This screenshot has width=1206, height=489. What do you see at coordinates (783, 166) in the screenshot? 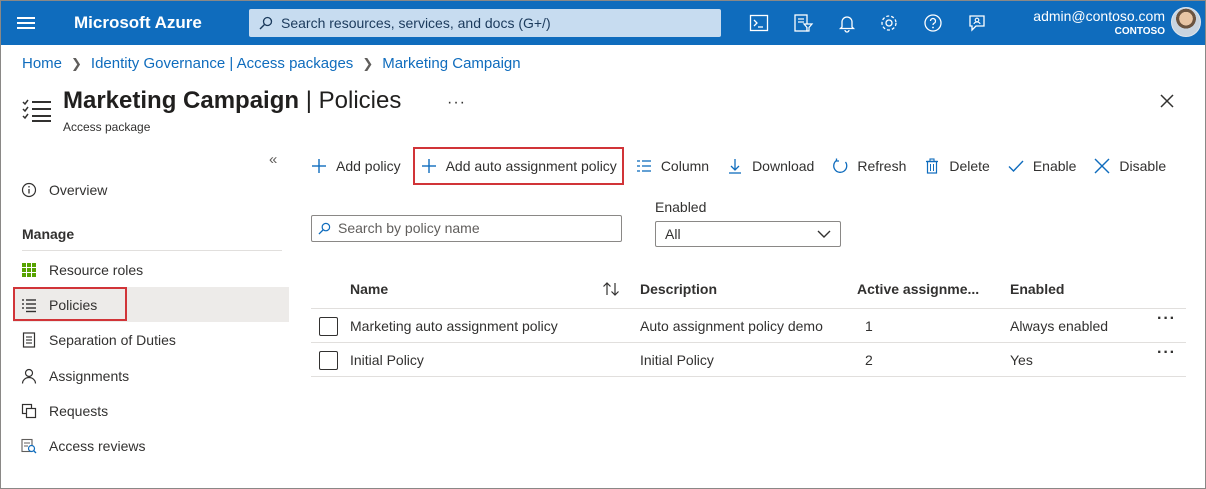
I see `download-label: Download` at bounding box center [783, 166].